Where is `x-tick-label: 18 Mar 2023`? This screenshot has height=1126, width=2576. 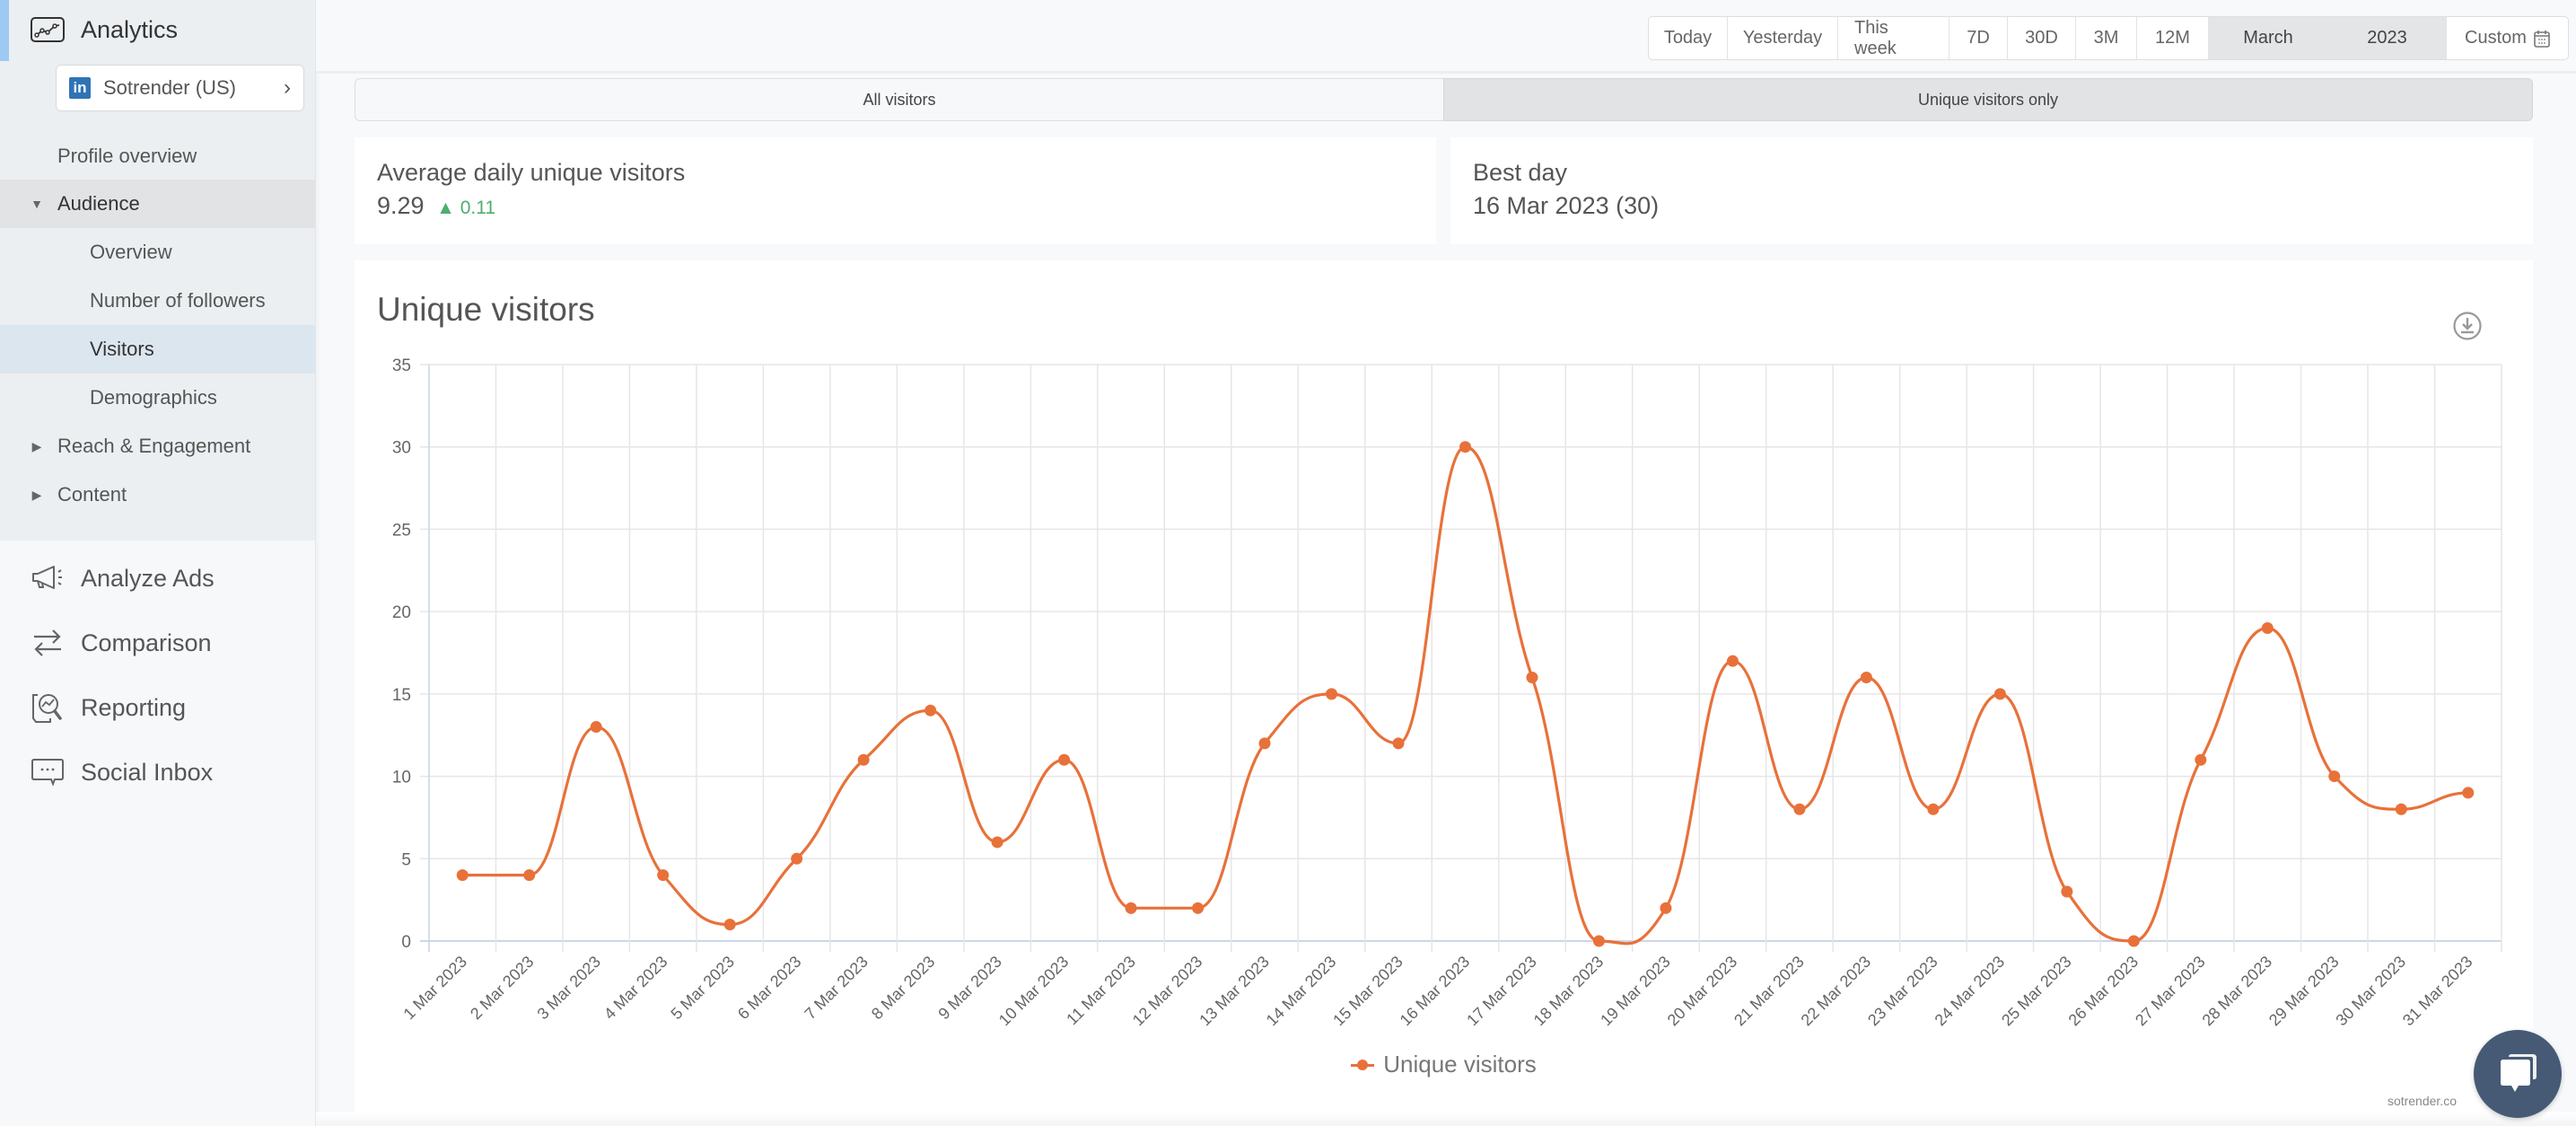 x-tick-label: 18 Mar 2023 is located at coordinates (1569, 991).